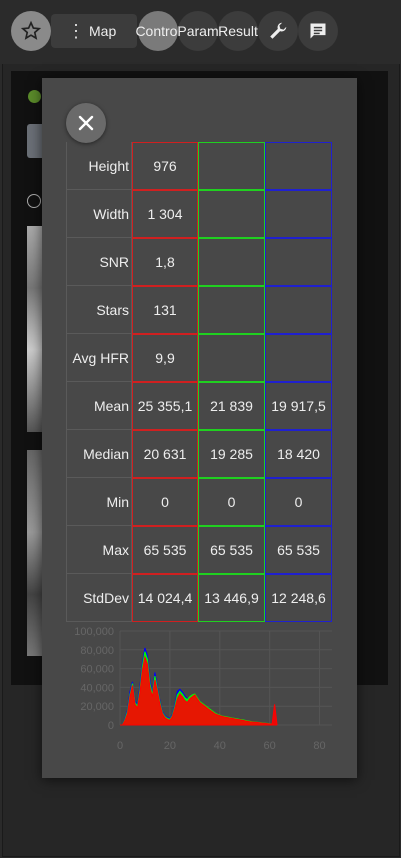 The height and width of the screenshot is (858, 401). What do you see at coordinates (270, 746) in the screenshot?
I see `x-tick-label: 60` at bounding box center [270, 746].